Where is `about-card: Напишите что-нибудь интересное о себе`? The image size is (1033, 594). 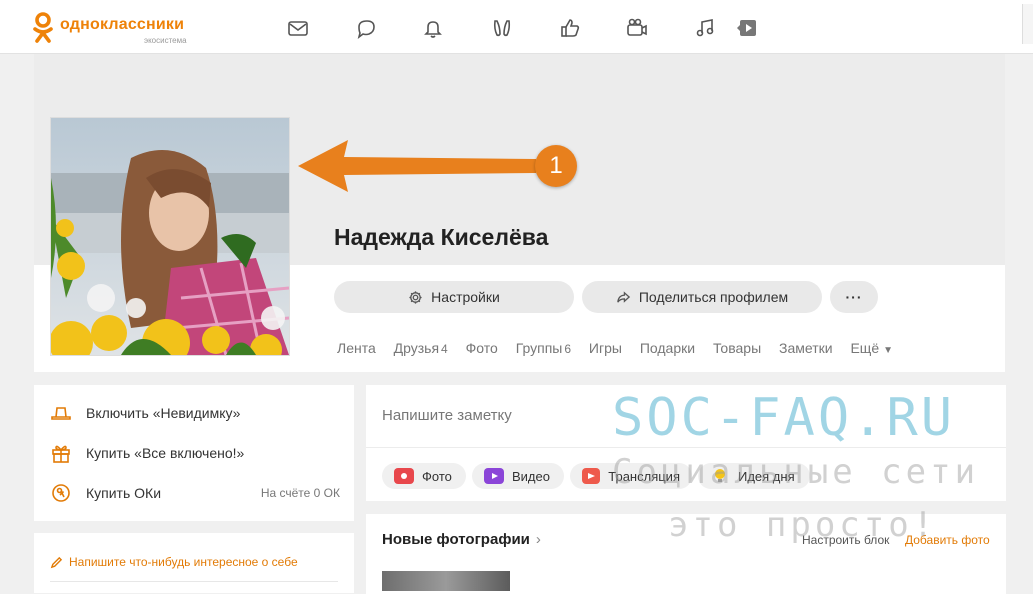
about-card: Напишите что-нибудь интересное о себе is located at coordinates (194, 563).